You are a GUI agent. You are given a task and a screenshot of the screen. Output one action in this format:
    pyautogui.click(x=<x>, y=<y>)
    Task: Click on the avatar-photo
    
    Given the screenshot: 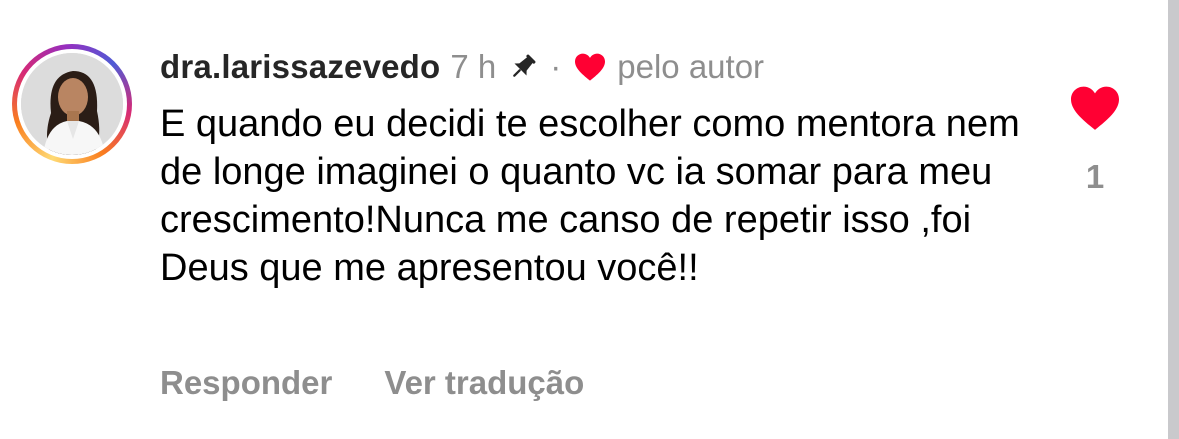 What is the action you would take?
    pyautogui.click(x=72, y=104)
    